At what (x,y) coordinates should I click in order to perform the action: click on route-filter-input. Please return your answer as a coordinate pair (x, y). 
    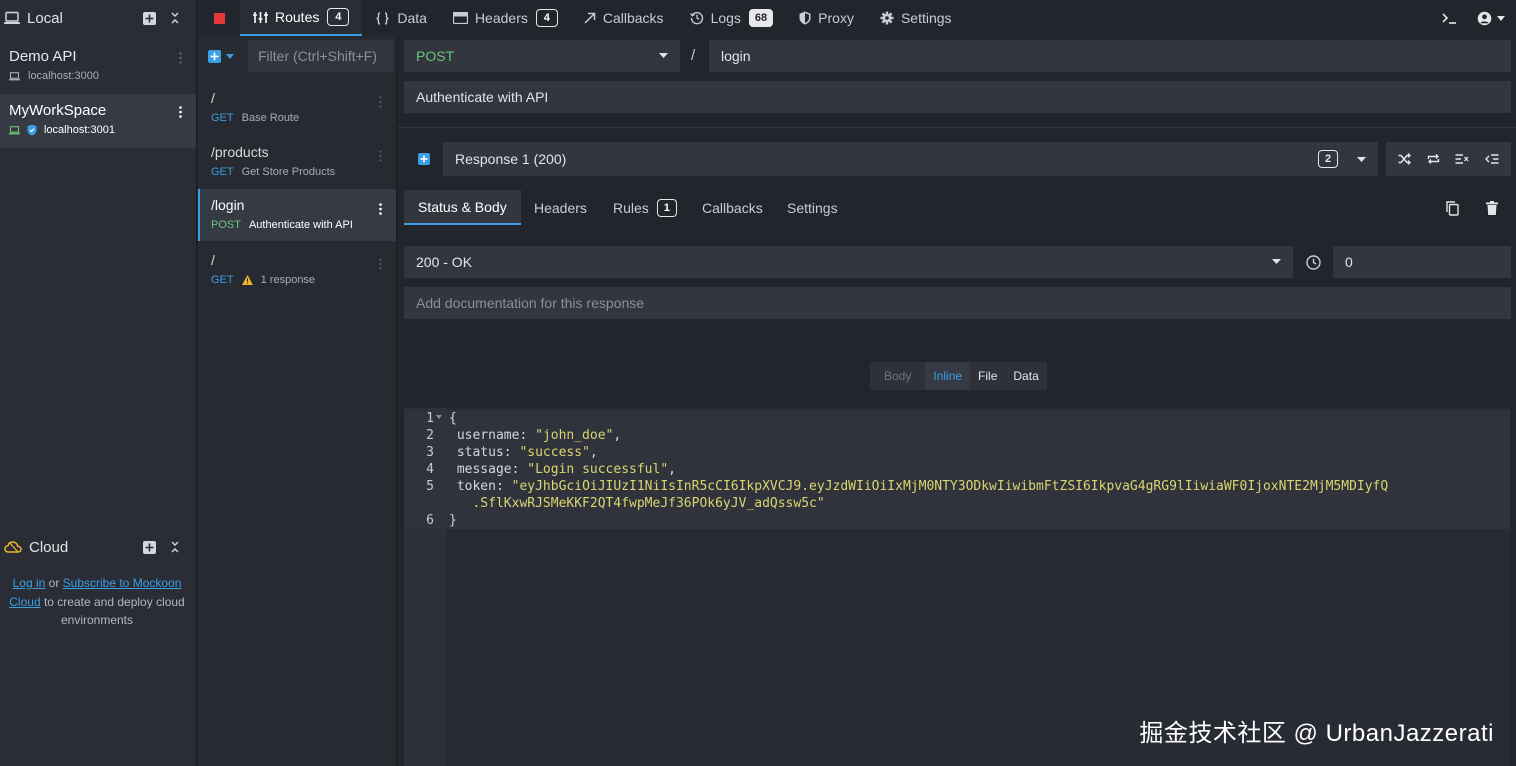
    Looking at the image, I should click on (321, 56).